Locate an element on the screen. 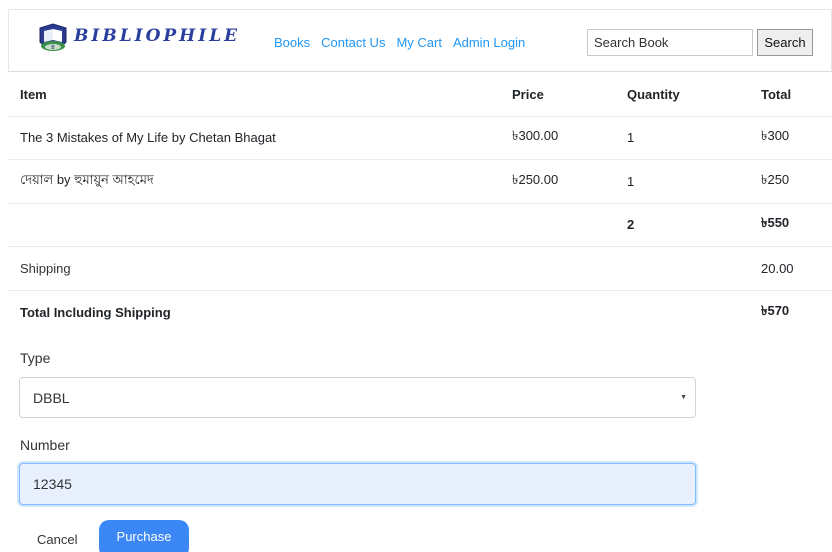 The image size is (832, 552). brand: B BIBLIOPHILE is located at coordinates (138, 39).